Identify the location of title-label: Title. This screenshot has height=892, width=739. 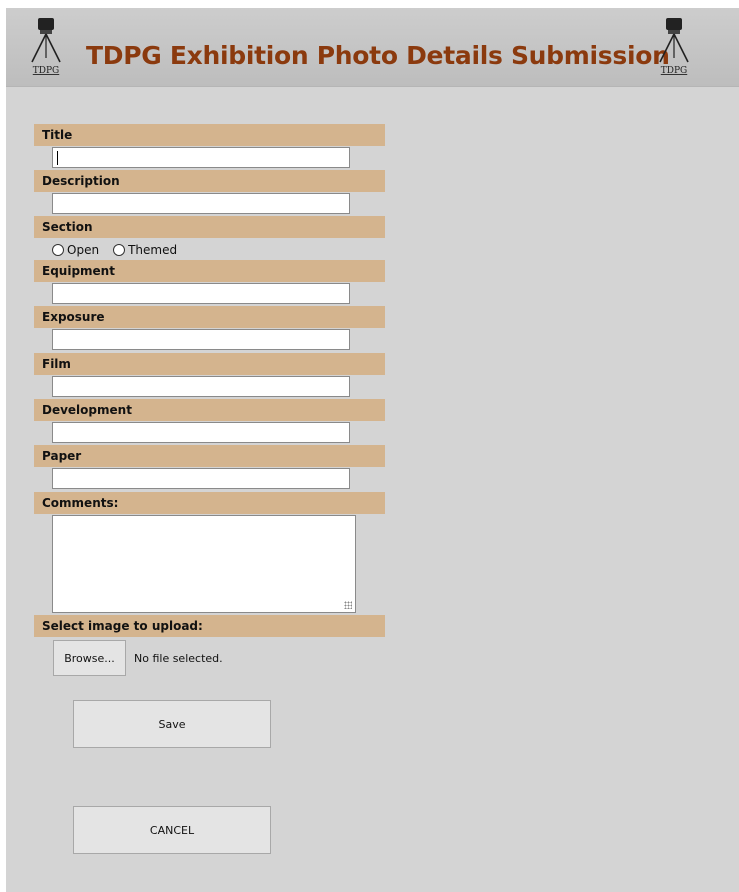
(209, 135).